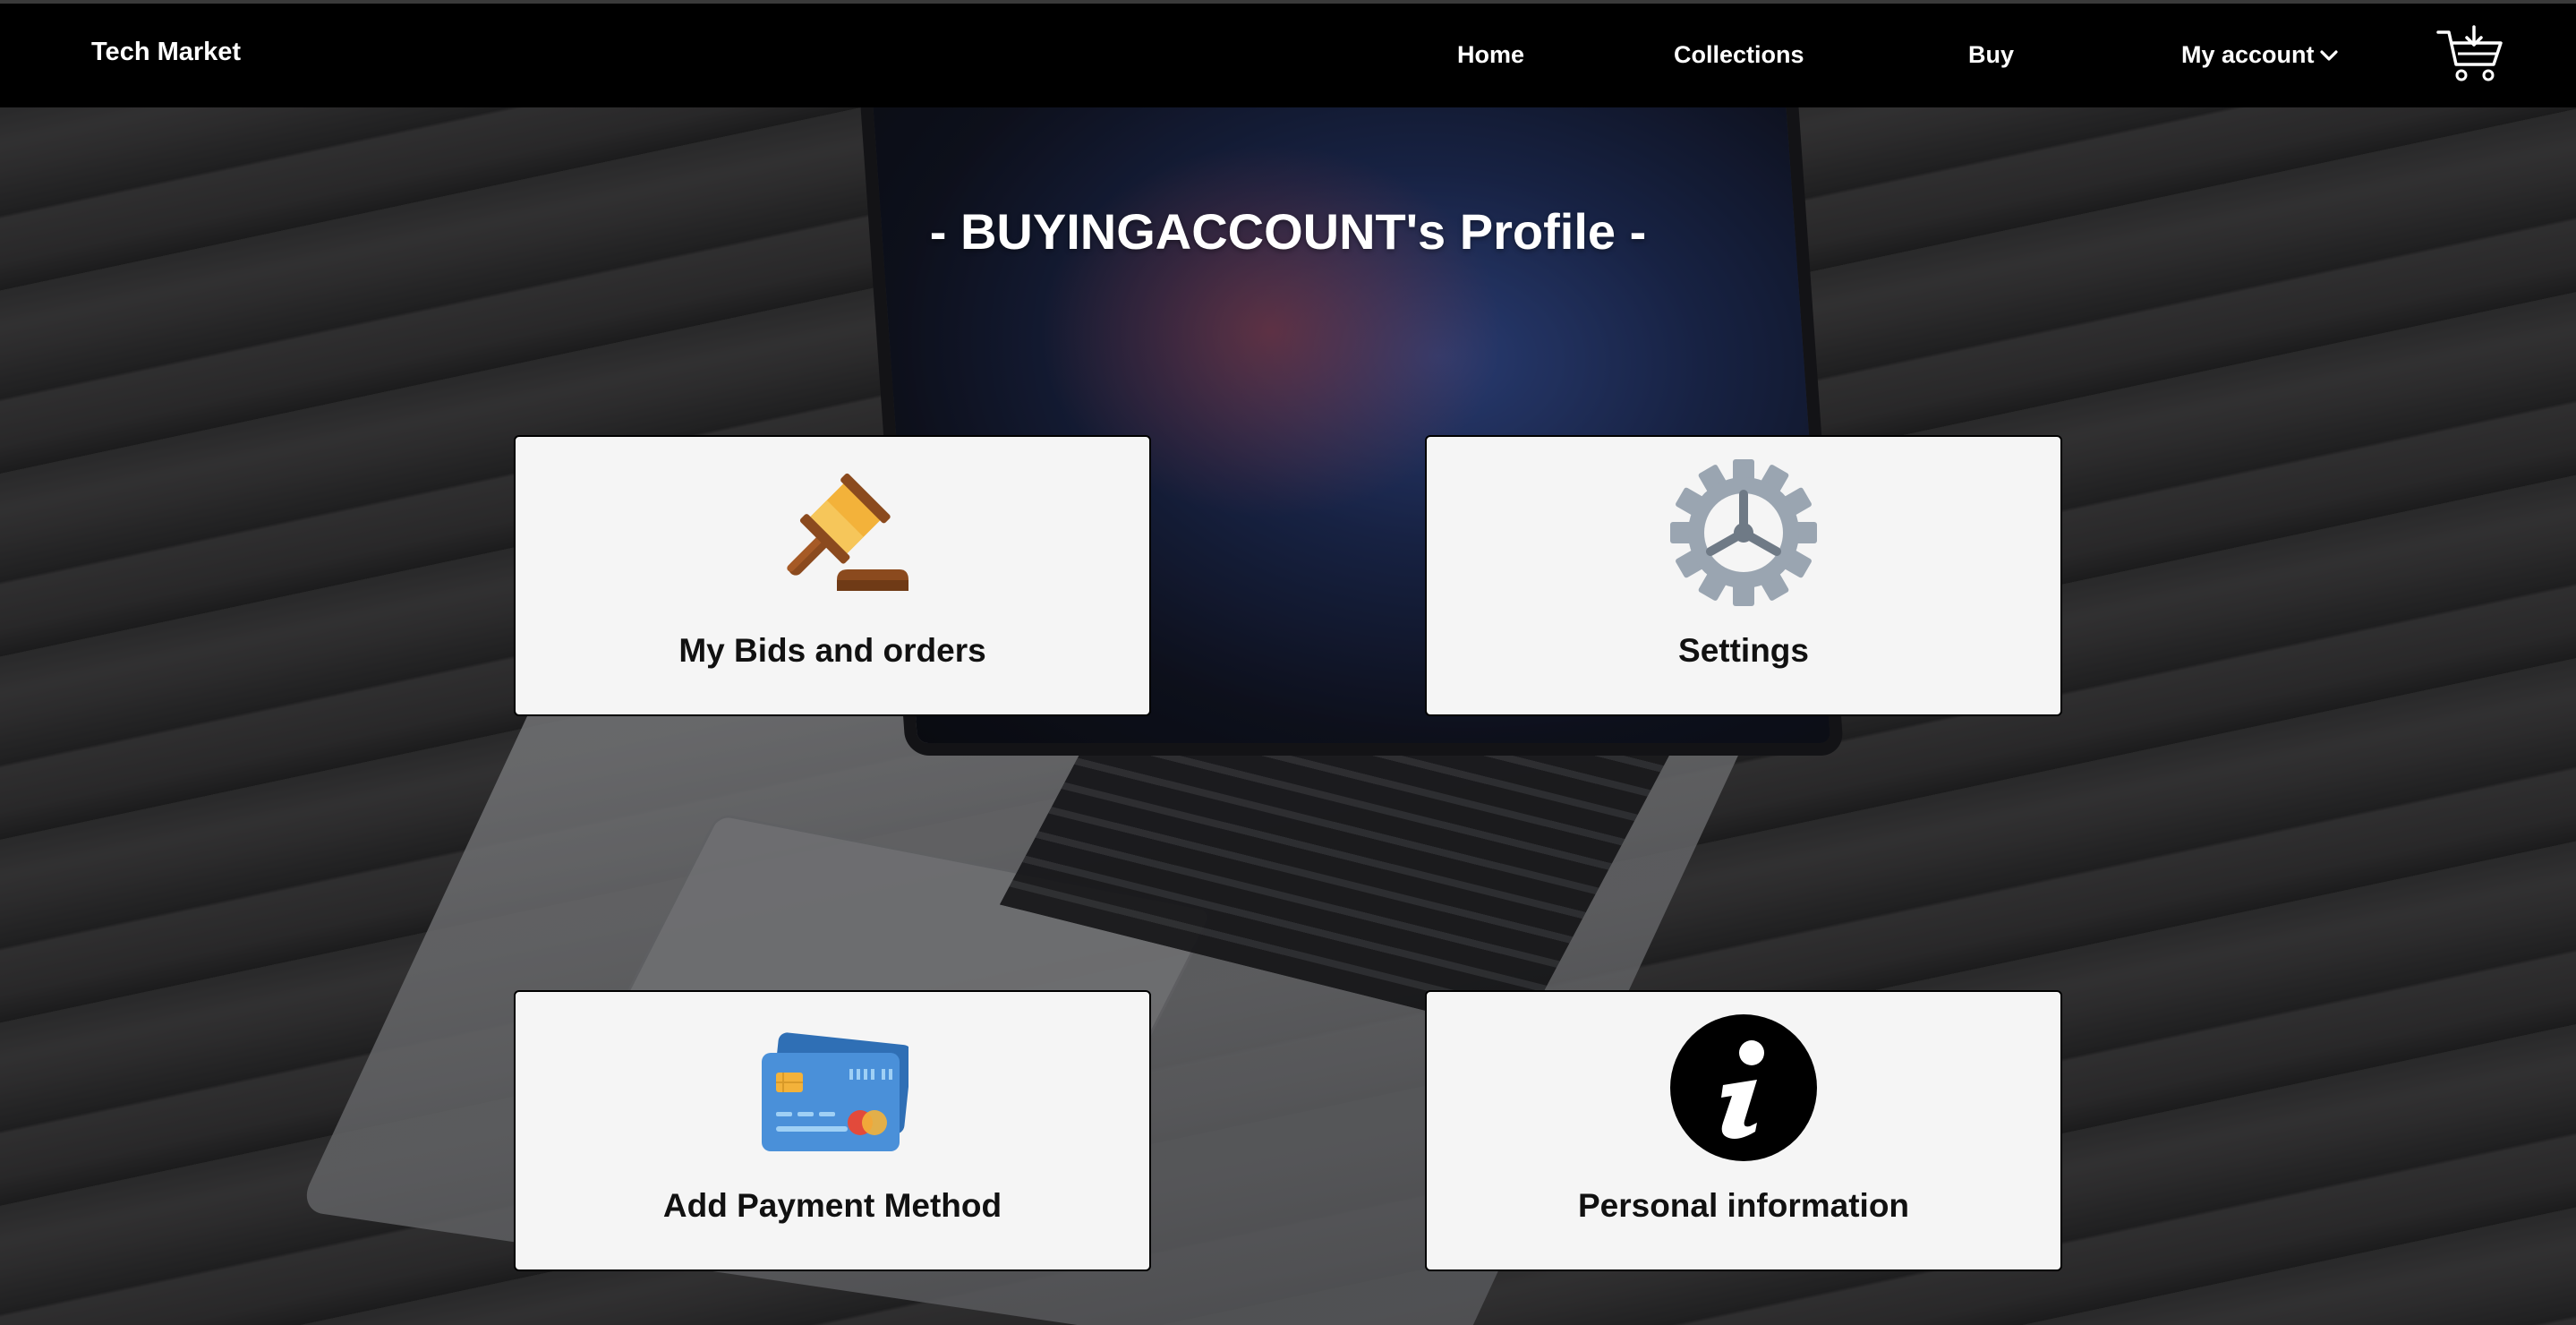  I want to click on profile-title: - BUYINGACCOUNT's Profile -, so click(1288, 232).